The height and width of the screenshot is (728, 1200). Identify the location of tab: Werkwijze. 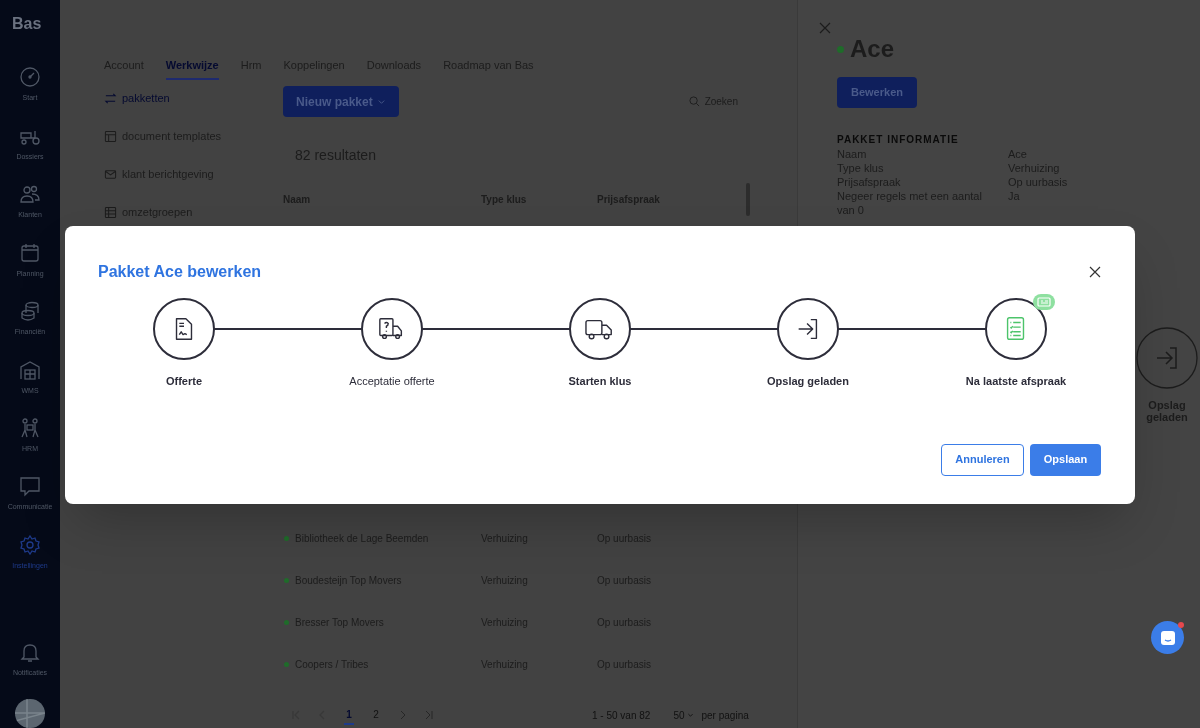
(192, 66).